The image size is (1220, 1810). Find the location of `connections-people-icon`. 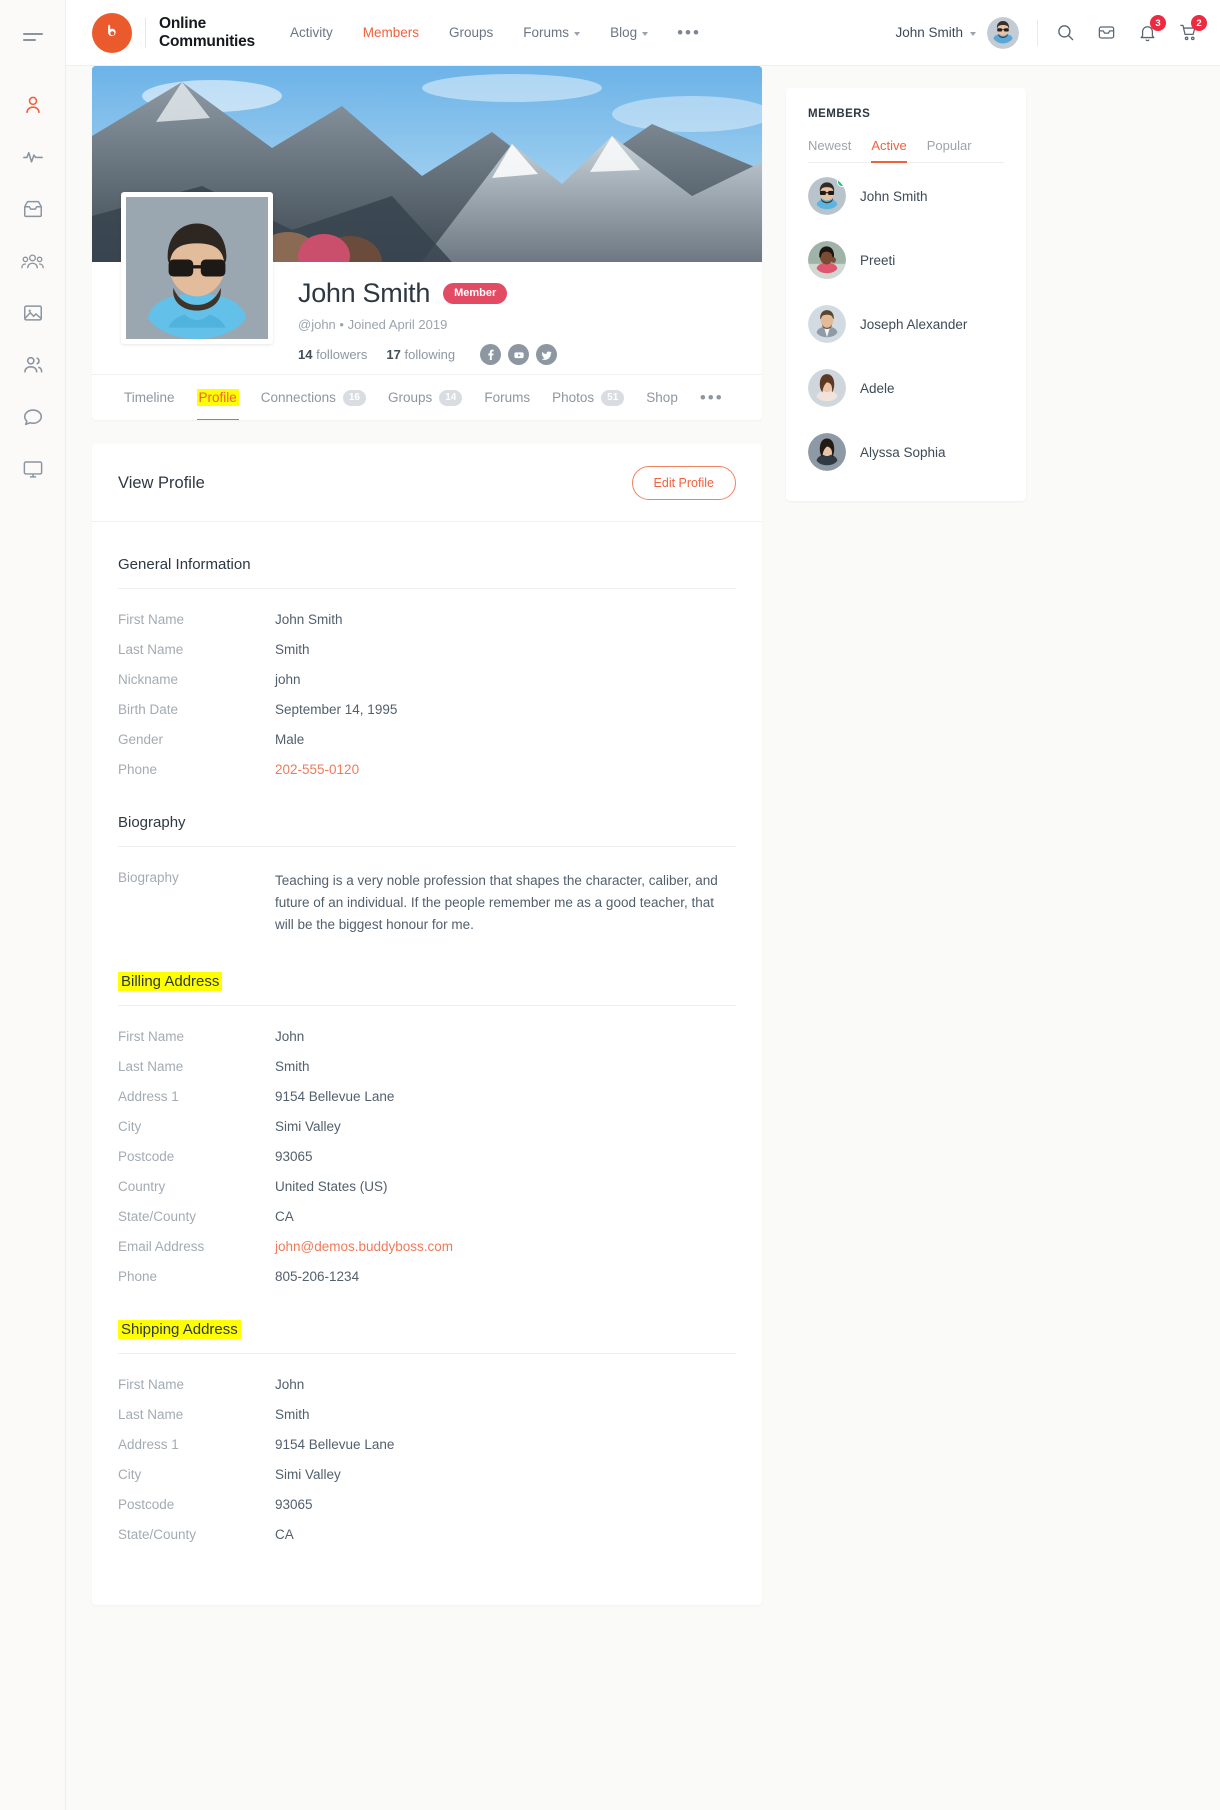

connections-people-icon is located at coordinates (33, 365).